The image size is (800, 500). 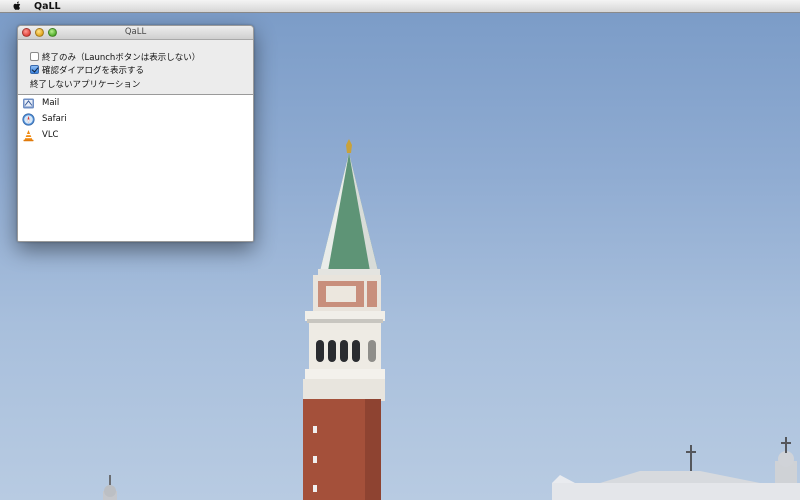 I want to click on confirm-dialog-label: 確認ダイアログを表示する, so click(x=93, y=70).